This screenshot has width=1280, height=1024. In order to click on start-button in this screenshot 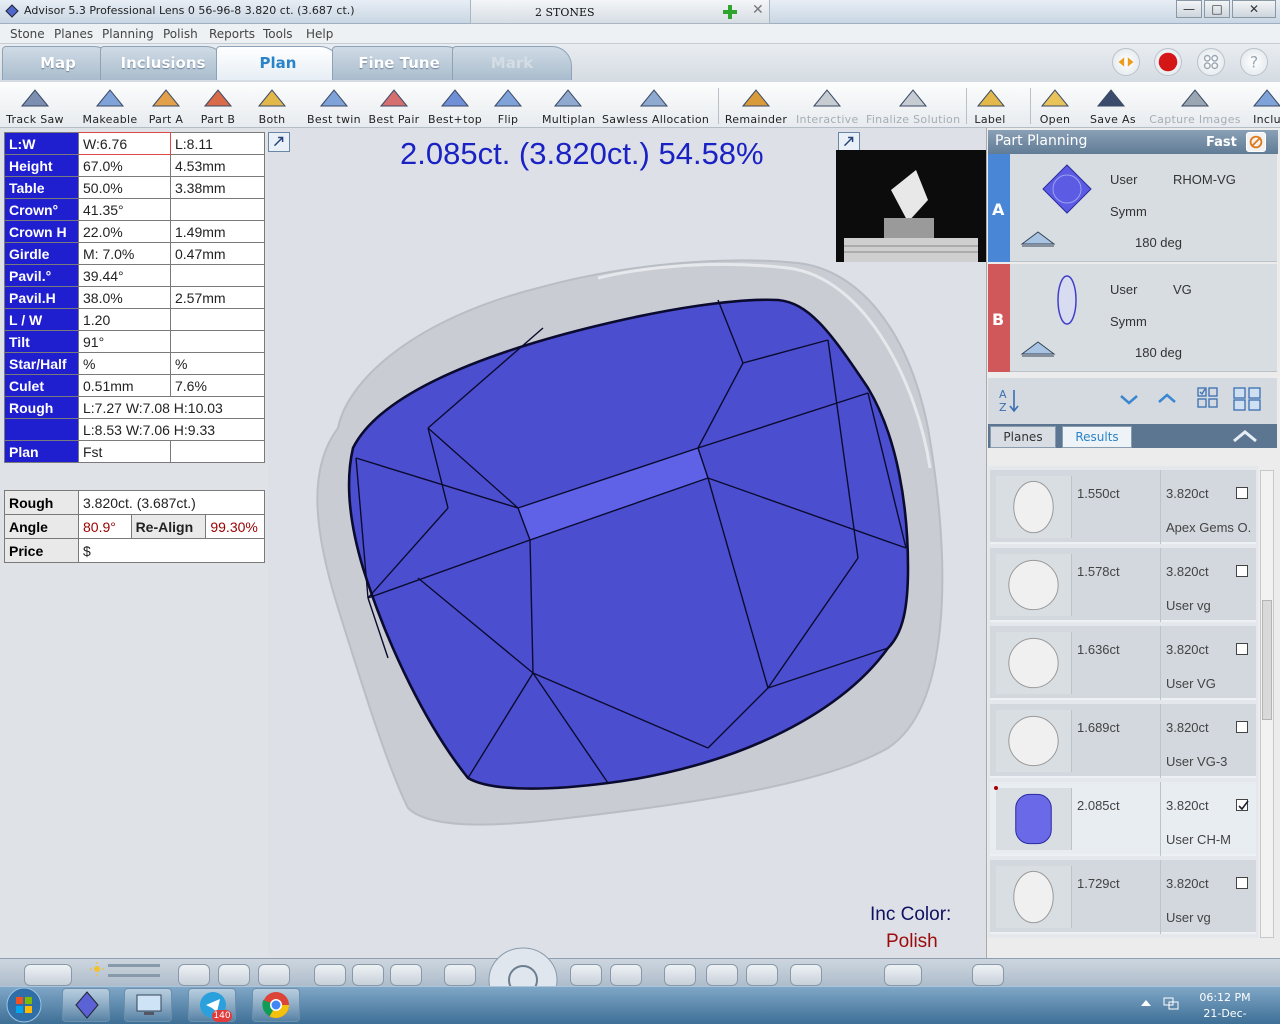, I will do `click(24, 1005)`.